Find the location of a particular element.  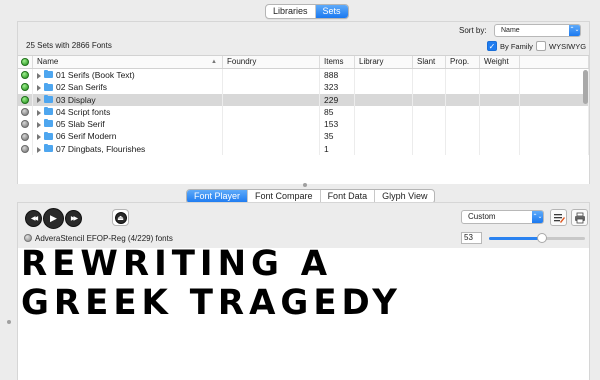

row-extra is located at coordinates (554, 75).